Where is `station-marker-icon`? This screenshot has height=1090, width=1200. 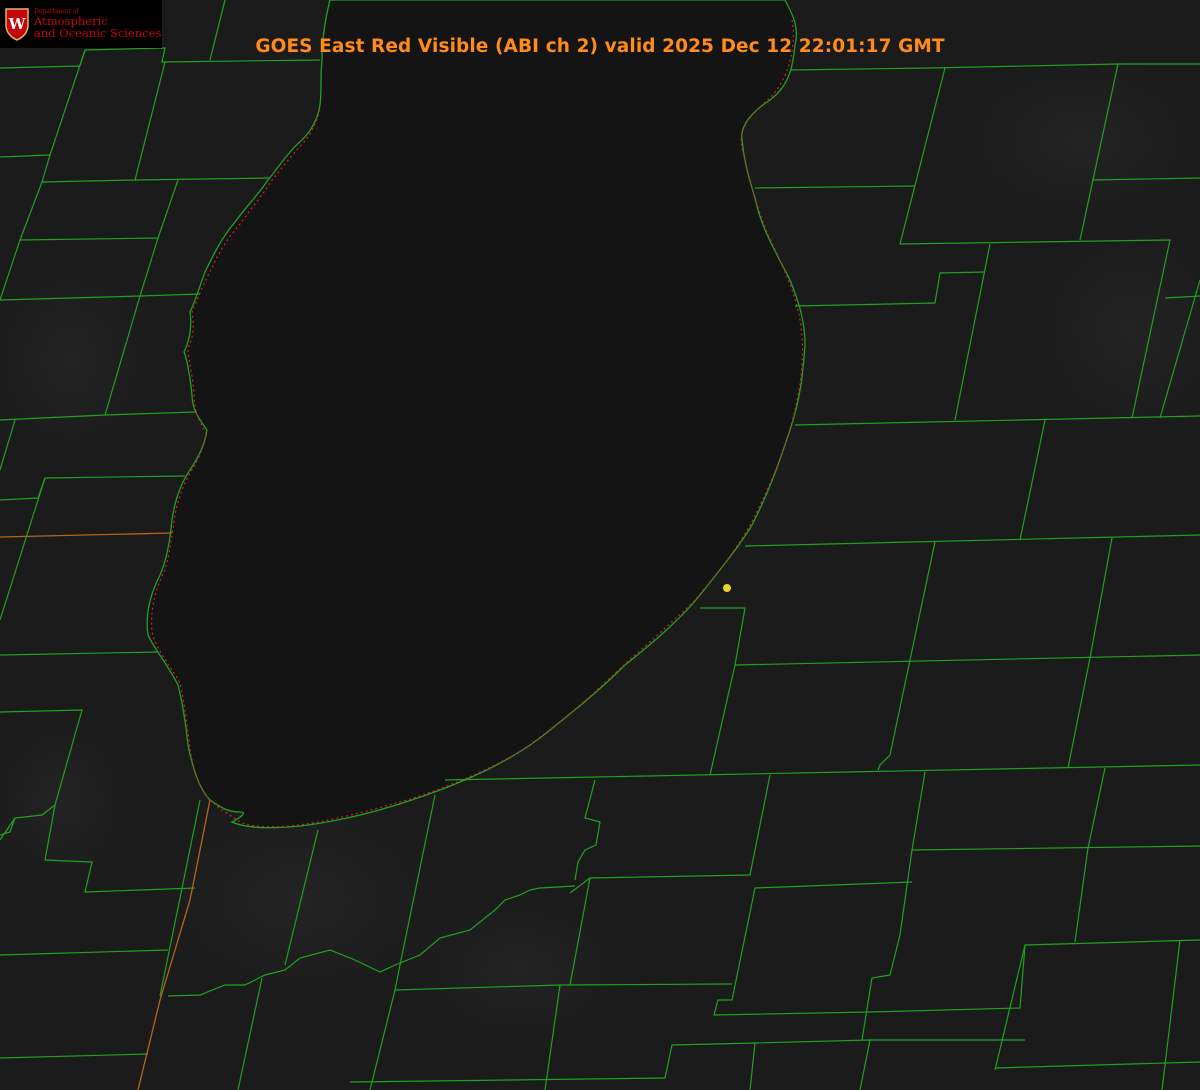 station-marker-icon is located at coordinates (727, 588).